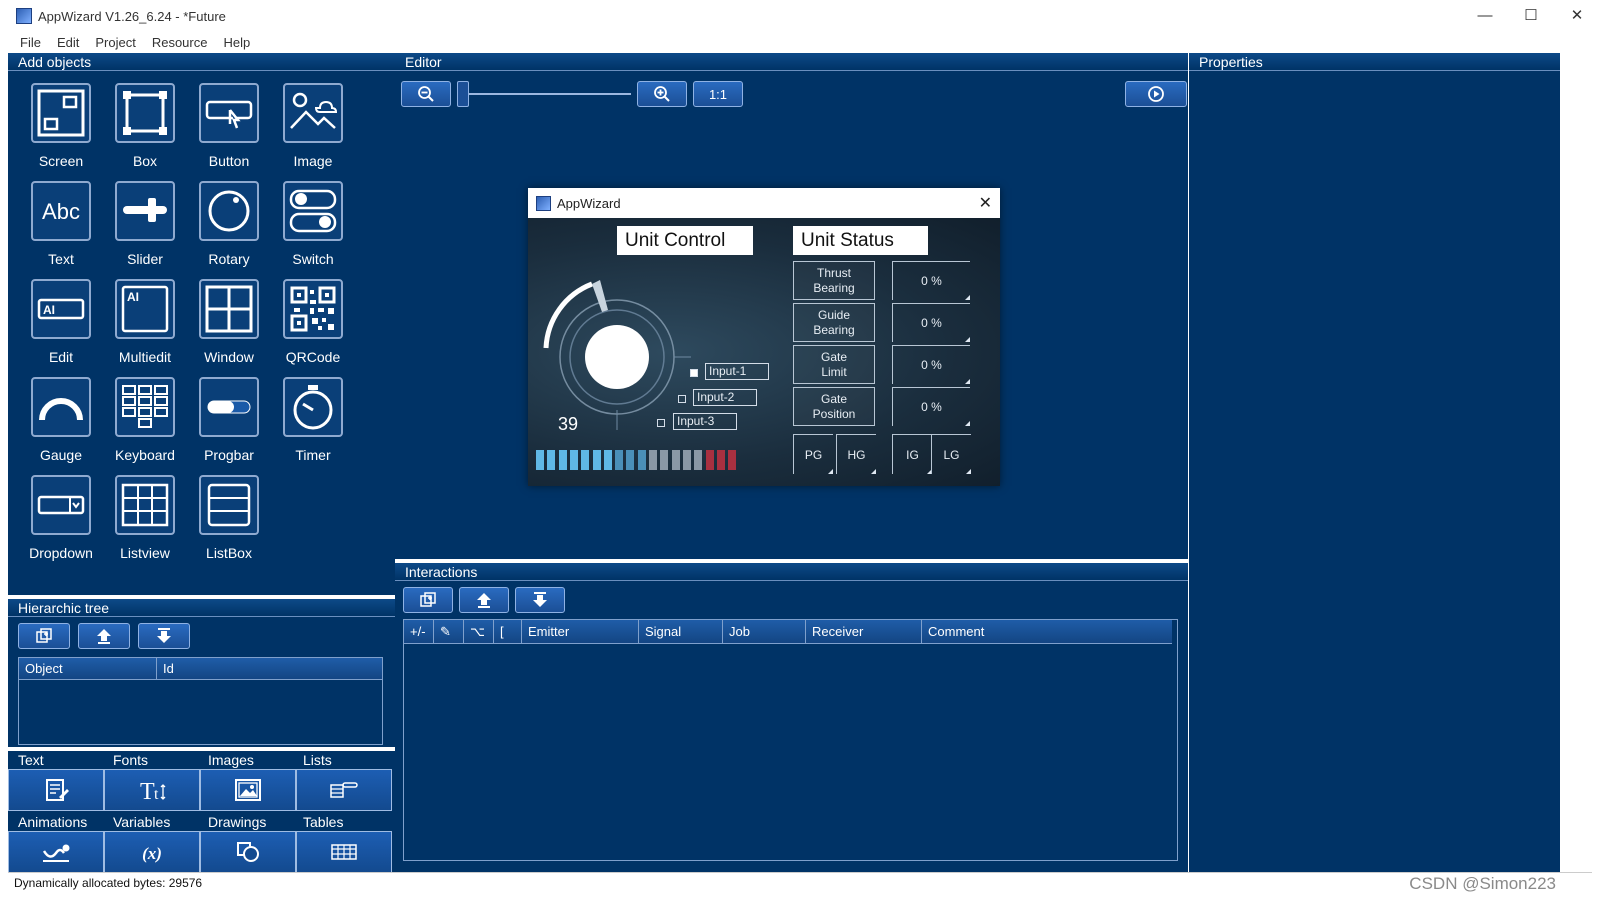 This screenshot has width=1600, height=920. Describe the element at coordinates (931, 406) in the screenshot. I see `status-gate-position-value: 0 %` at that location.